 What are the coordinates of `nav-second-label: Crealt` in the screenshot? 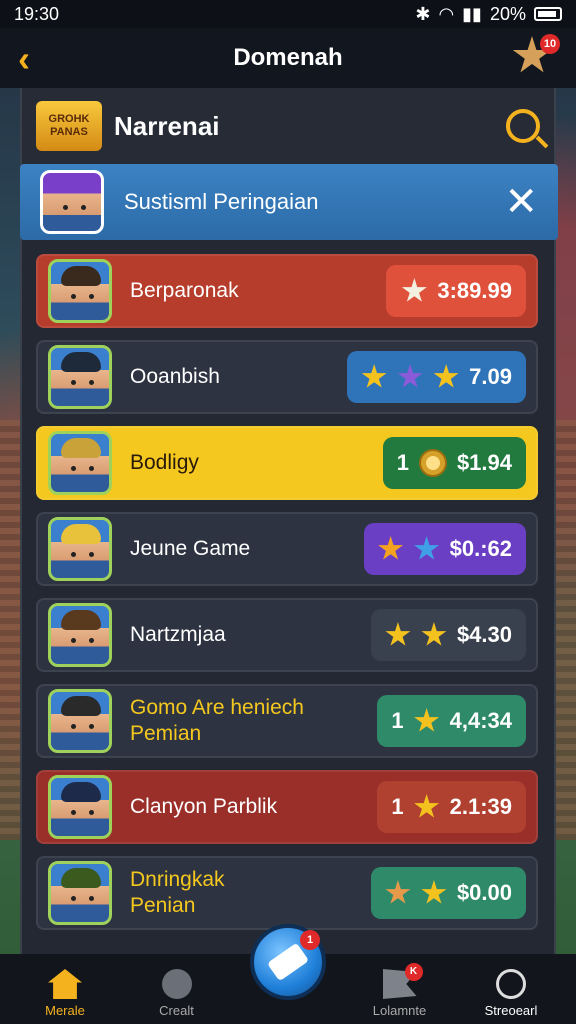 It's located at (176, 1010).